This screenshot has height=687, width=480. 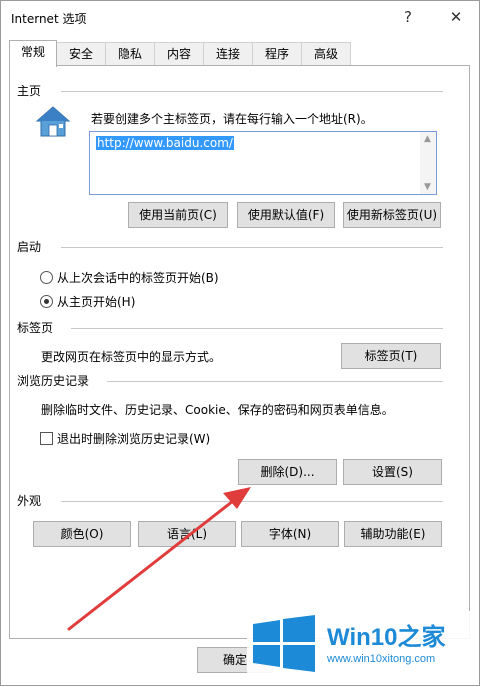 What do you see at coordinates (386, 637) in the screenshot?
I see `watermark-title: Win10之家` at bounding box center [386, 637].